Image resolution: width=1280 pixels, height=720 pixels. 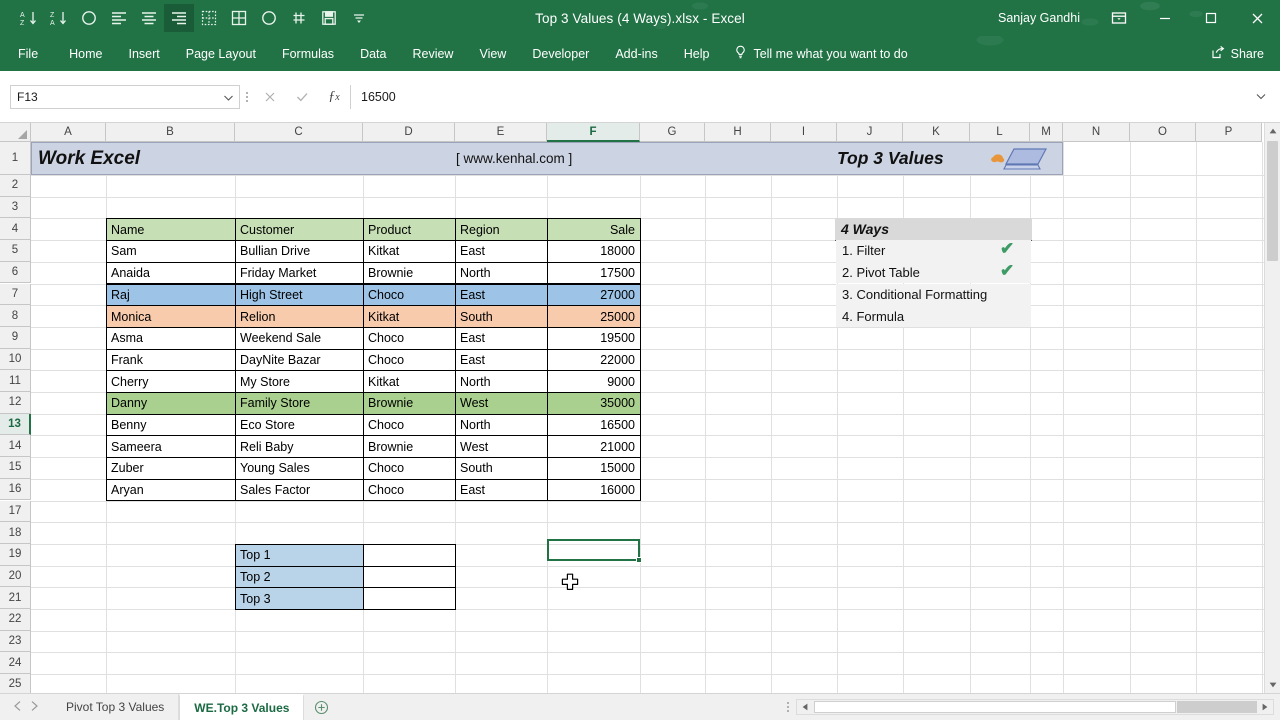 What do you see at coordinates (299, 577) in the screenshot?
I see `top-value-label-2: Top 2` at bounding box center [299, 577].